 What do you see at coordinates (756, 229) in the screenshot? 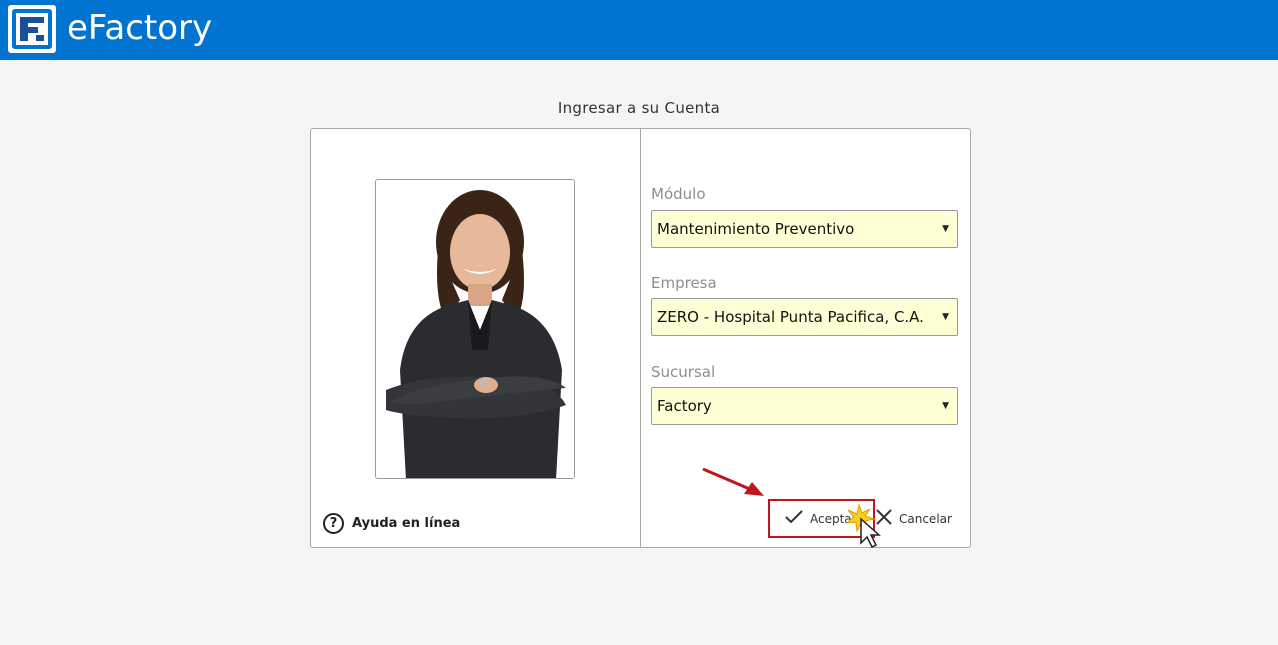
I see `modulo-value: Mantenimiento Preventivo` at bounding box center [756, 229].